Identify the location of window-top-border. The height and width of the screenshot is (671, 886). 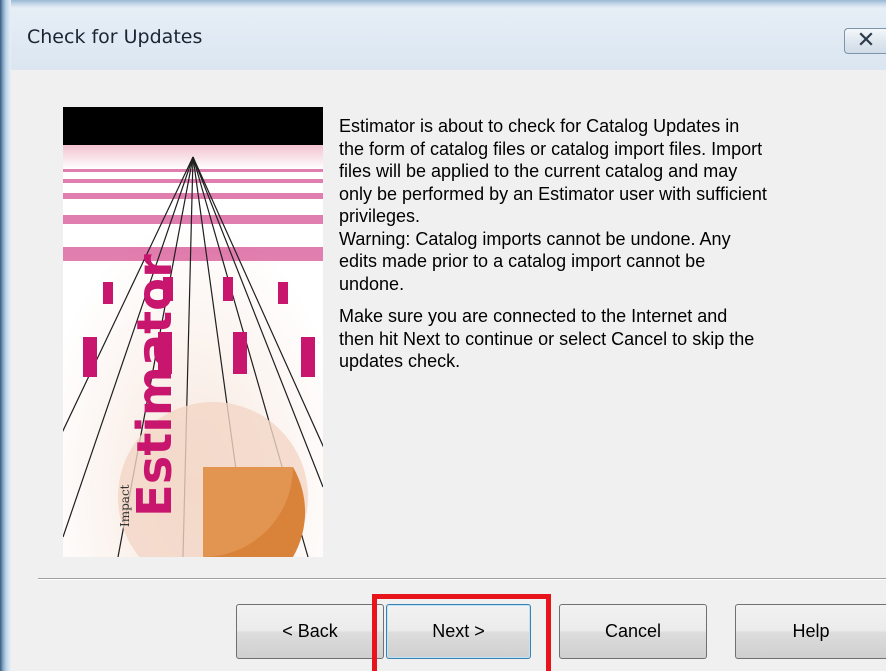
(443, 4).